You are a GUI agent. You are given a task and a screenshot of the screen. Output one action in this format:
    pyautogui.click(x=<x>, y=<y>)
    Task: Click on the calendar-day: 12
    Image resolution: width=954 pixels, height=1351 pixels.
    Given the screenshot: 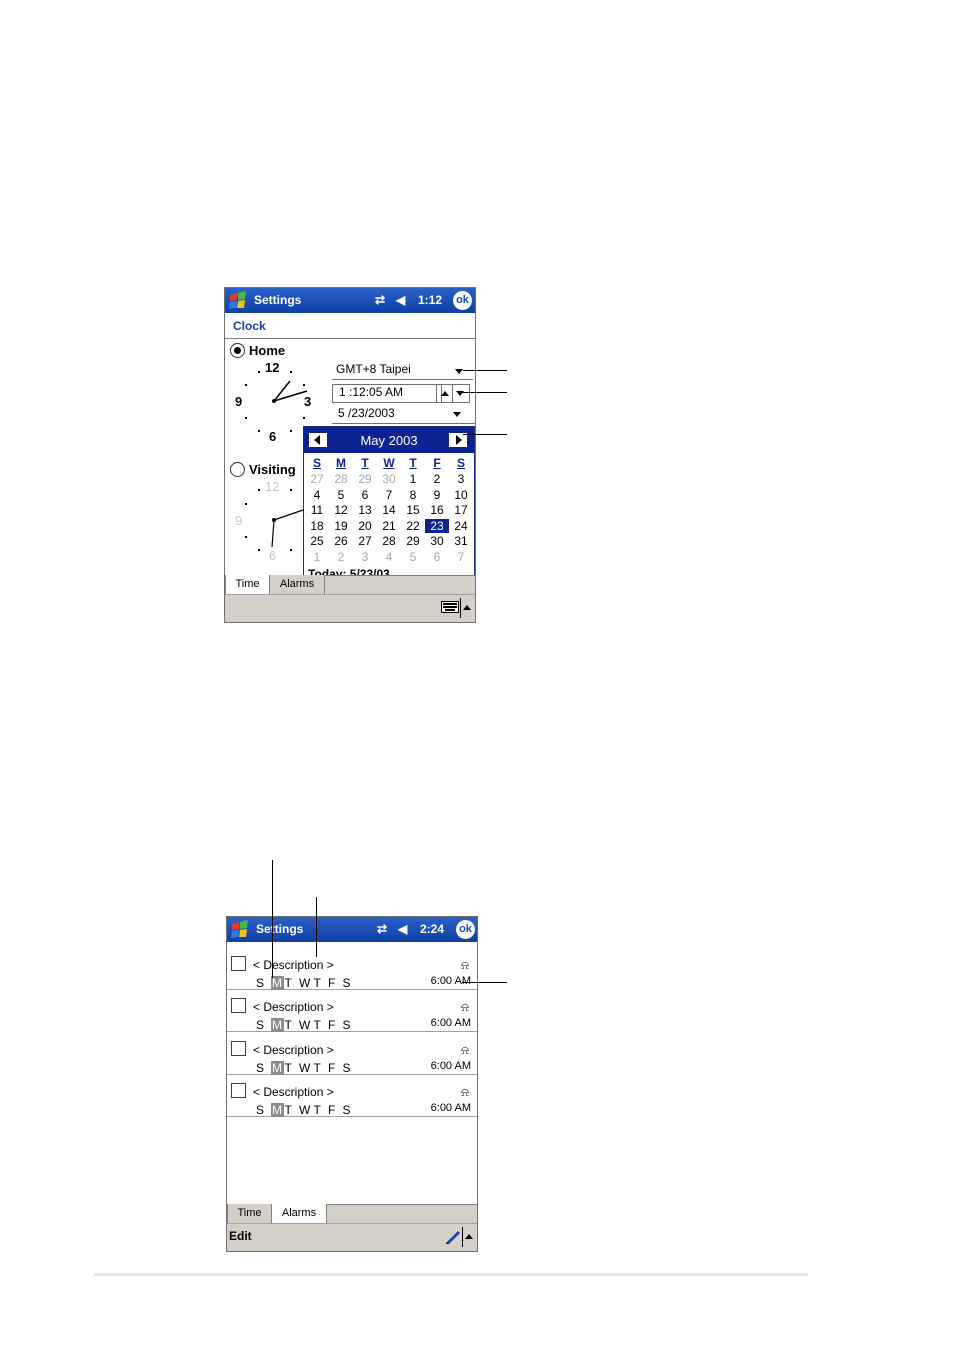 What is the action you would take?
    pyautogui.click(x=341, y=510)
    